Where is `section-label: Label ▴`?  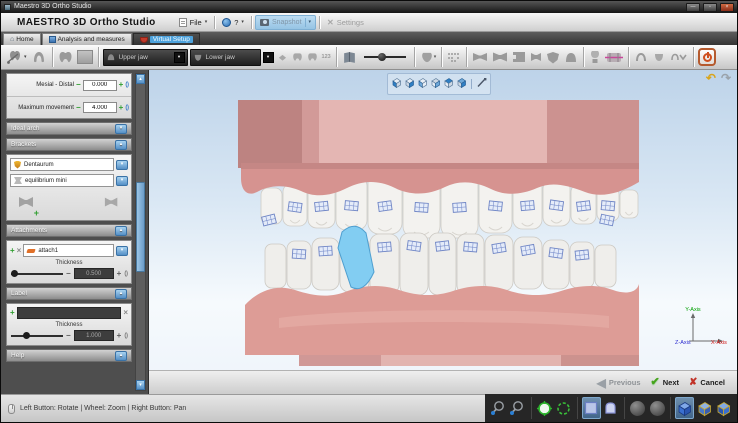
section-label: Label ▴ is located at coordinates (69, 293).